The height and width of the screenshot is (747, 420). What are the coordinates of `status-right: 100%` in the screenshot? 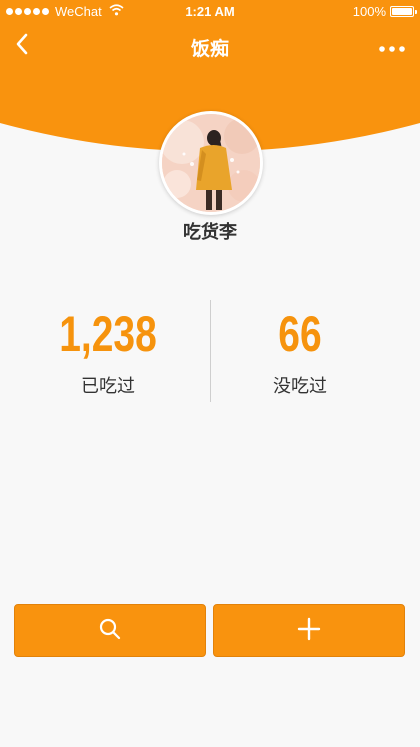 It's located at (384, 11).